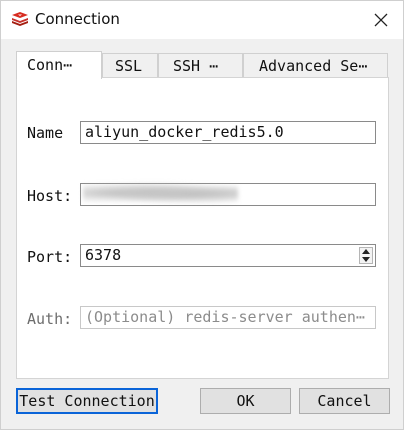 The image size is (404, 430). Describe the element at coordinates (45, 133) in the screenshot. I see `name-label: Name` at that location.